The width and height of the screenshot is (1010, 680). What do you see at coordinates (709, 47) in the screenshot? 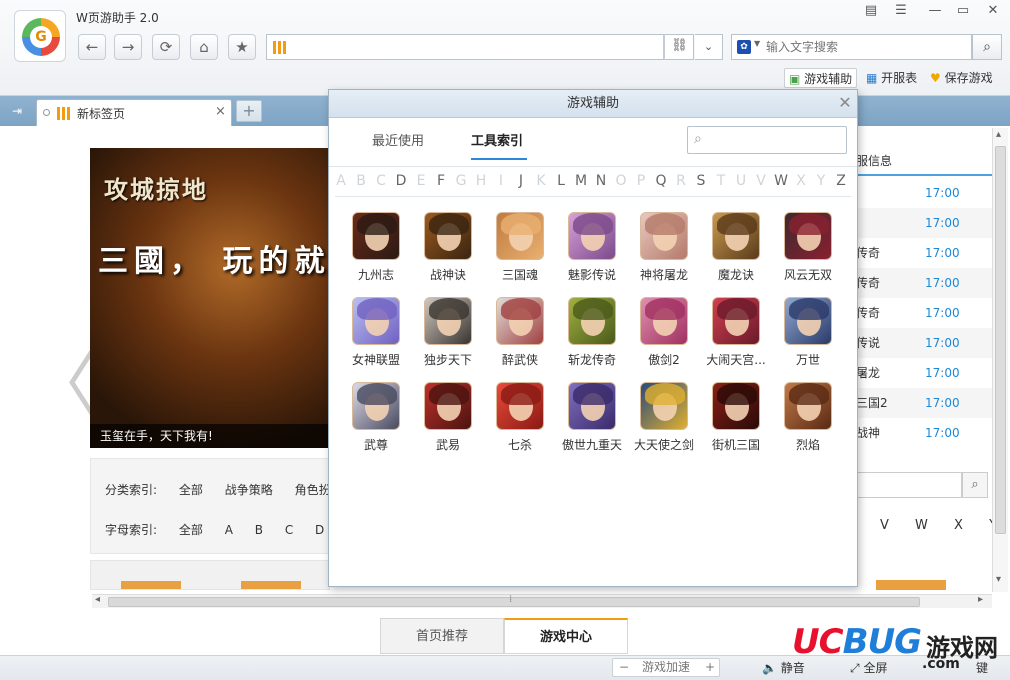
I see `address-dropdown-button: ⌄` at bounding box center [709, 47].